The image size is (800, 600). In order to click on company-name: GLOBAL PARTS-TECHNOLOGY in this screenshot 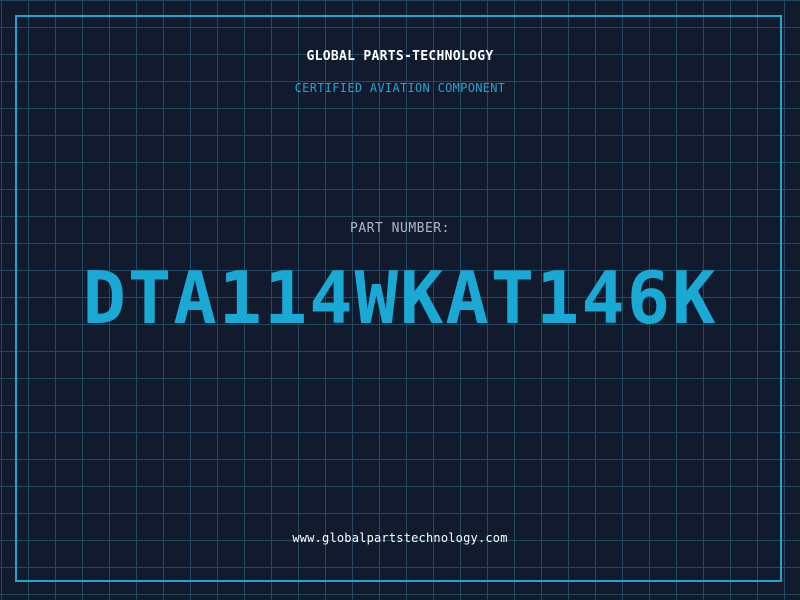, I will do `click(400, 56)`.